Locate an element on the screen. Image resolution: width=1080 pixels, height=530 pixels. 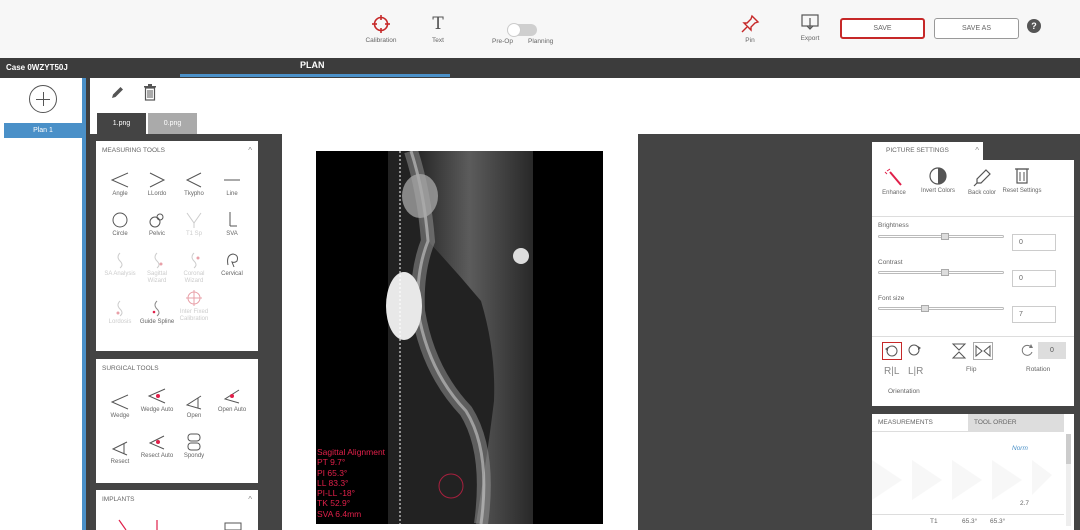
flip-horizontal-button is located at coordinates (983, 351).